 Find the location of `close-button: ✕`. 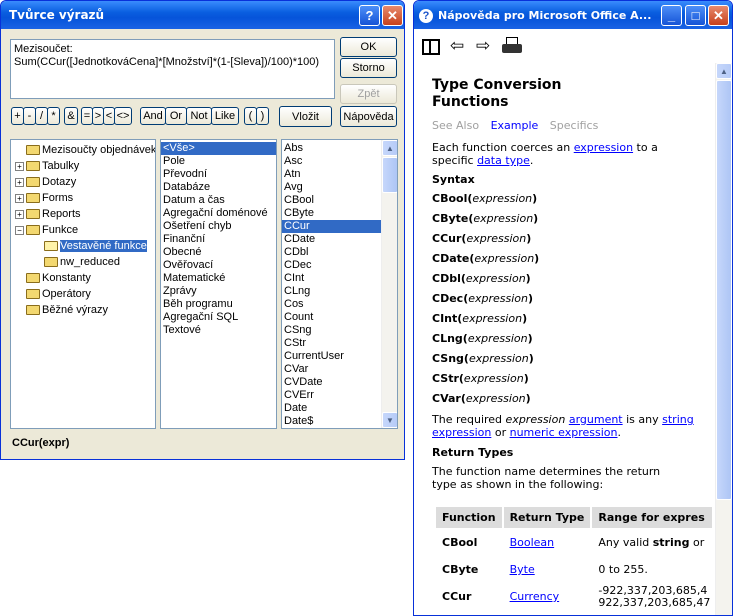

close-button: ✕ is located at coordinates (392, 15).